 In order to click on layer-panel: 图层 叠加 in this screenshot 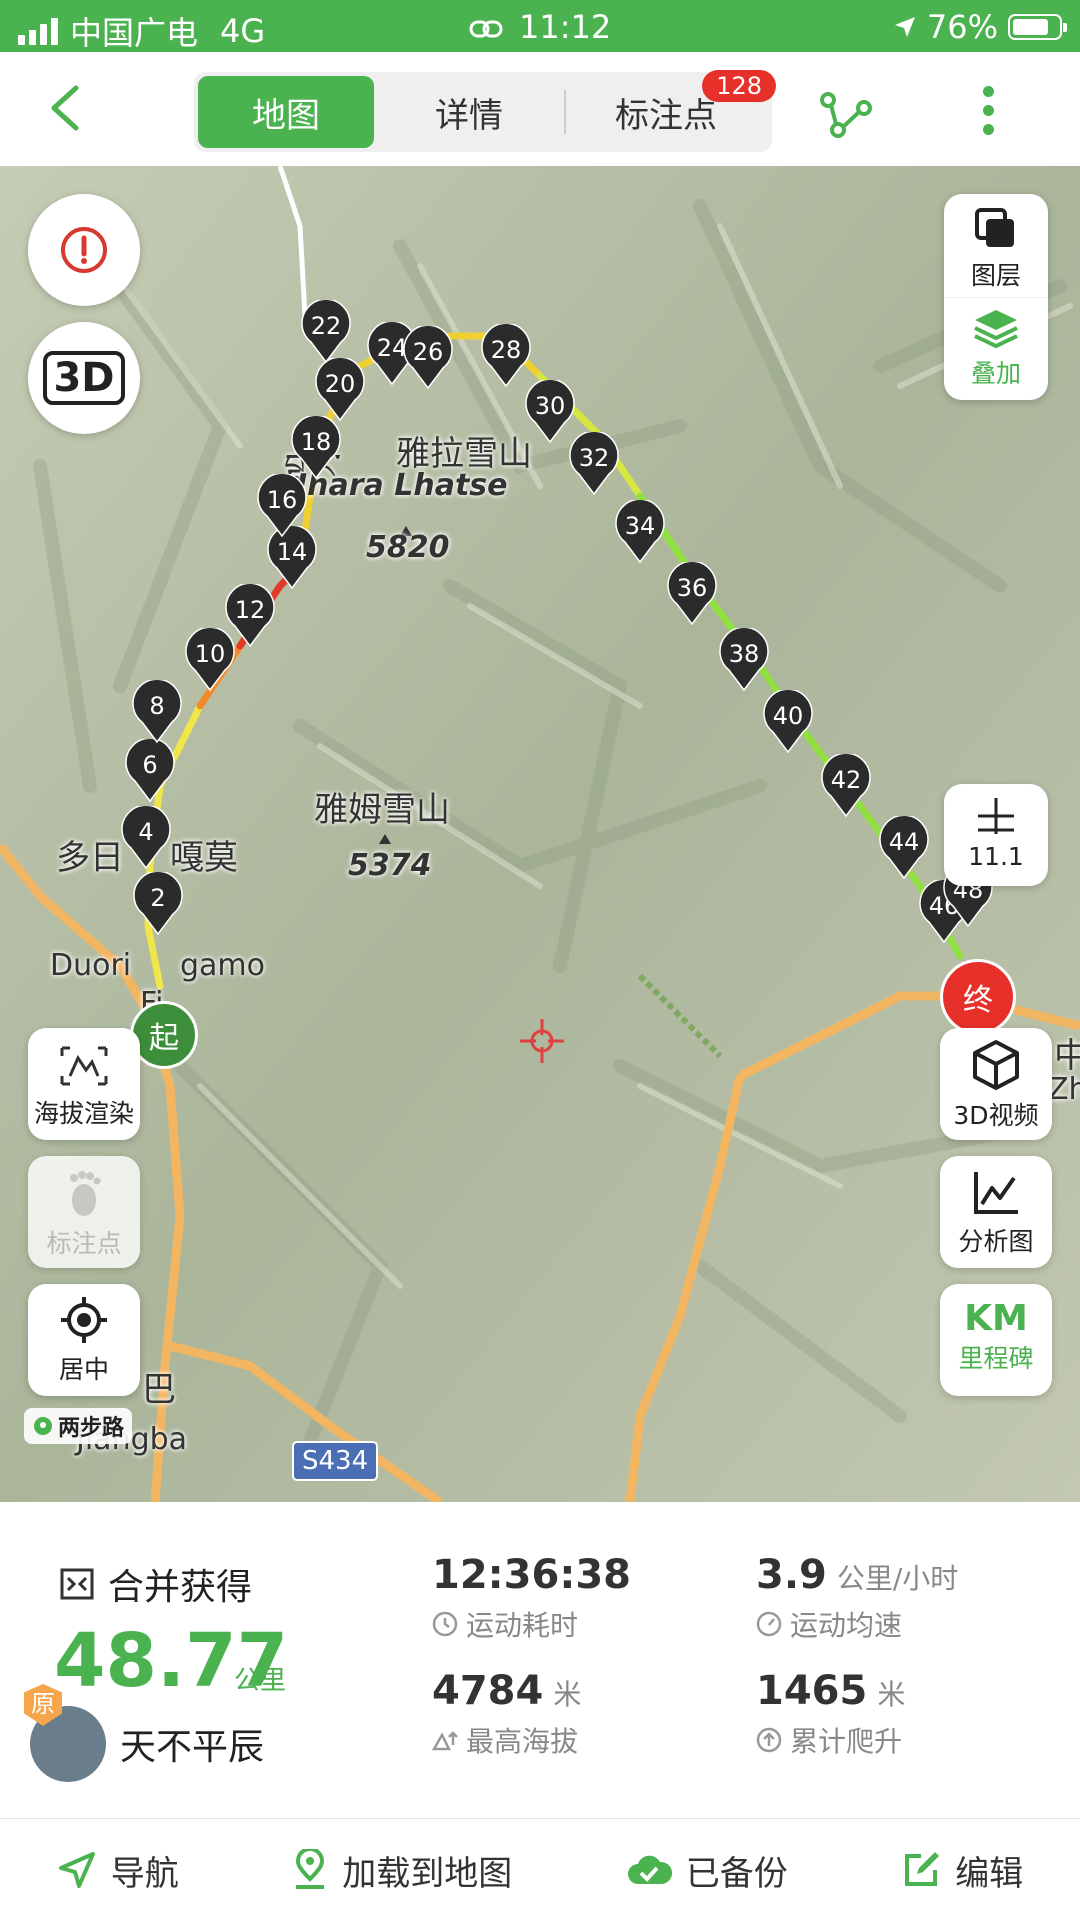, I will do `click(996, 297)`.